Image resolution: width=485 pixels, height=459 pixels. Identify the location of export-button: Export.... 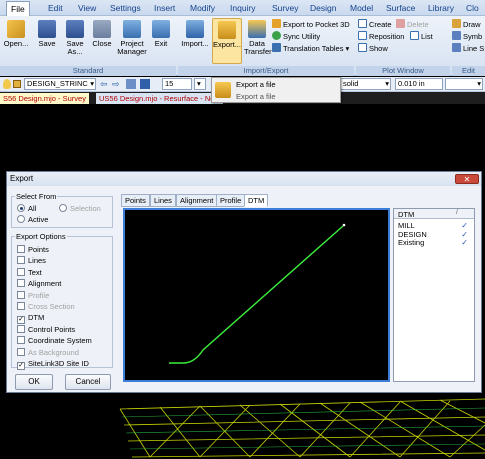
(227, 41).